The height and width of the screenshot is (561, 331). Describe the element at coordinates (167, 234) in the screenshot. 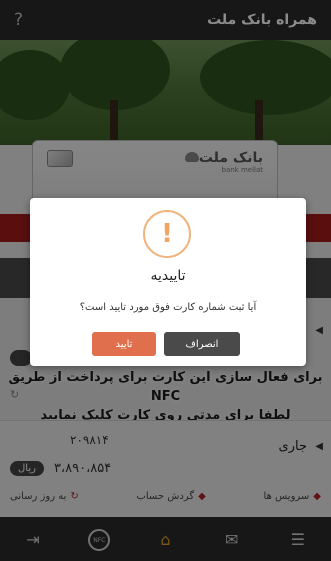

I see `warning-icon: !` at that location.